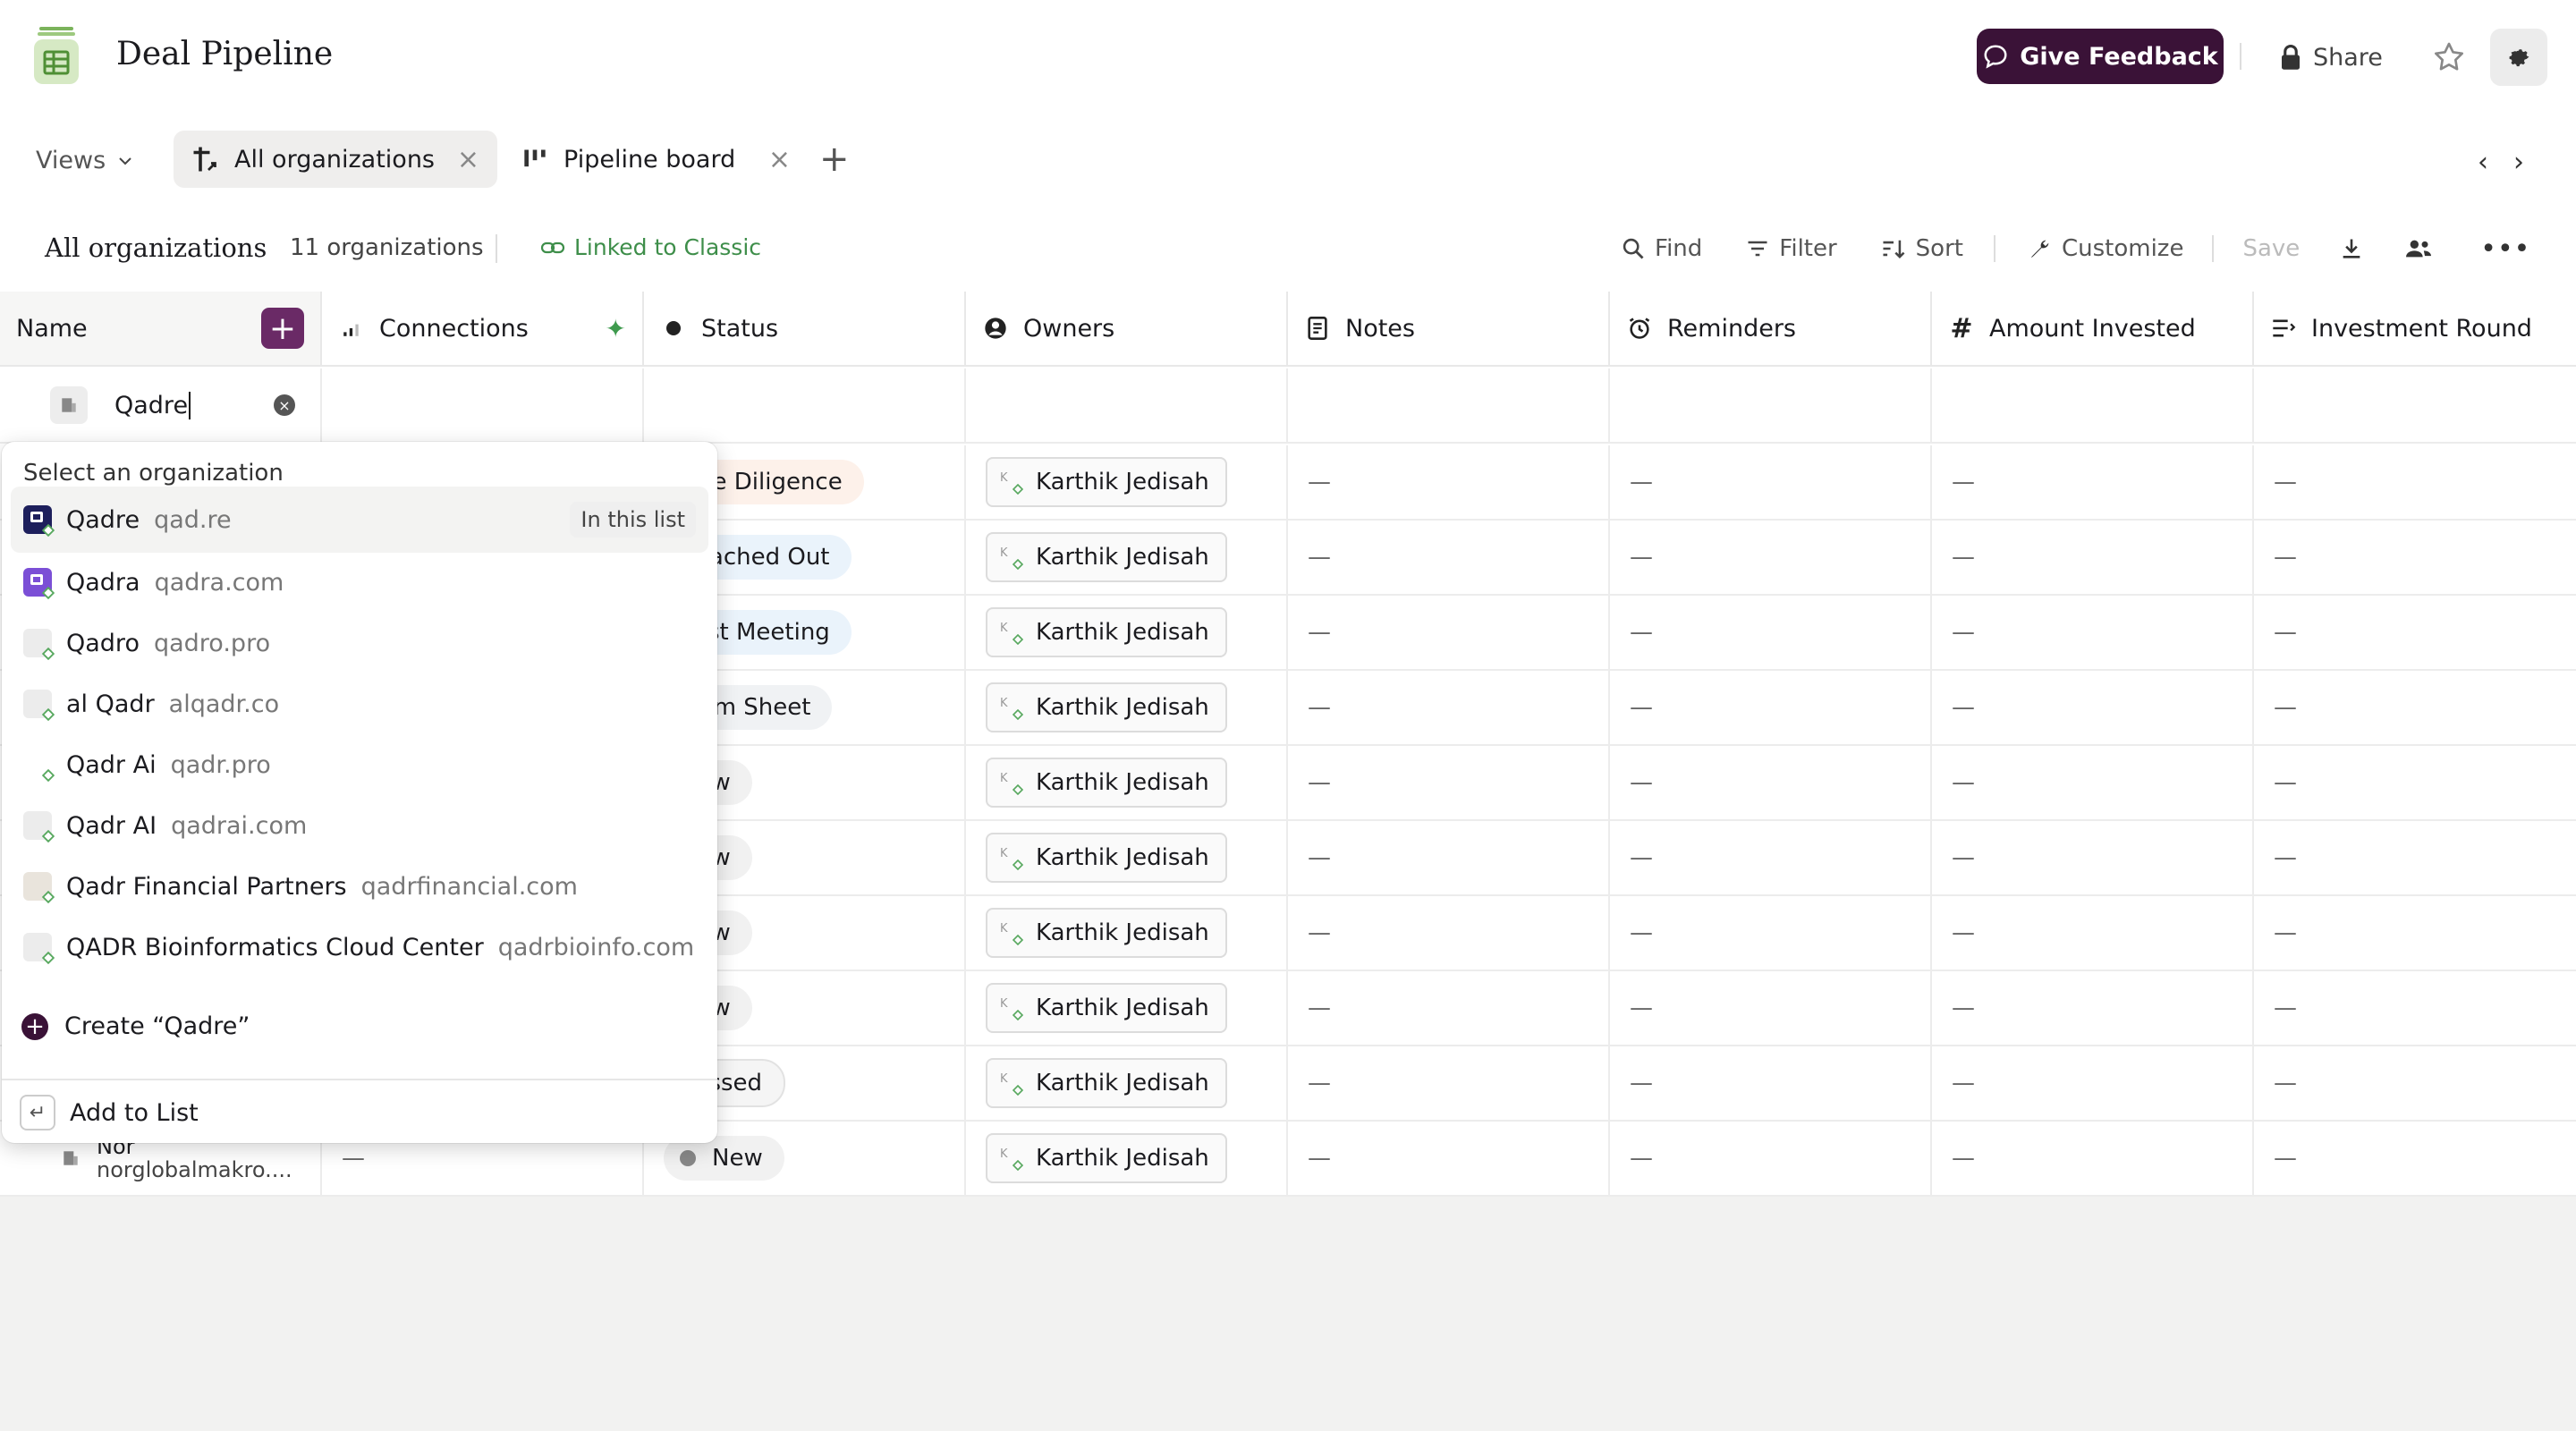 The image size is (2576, 1431). I want to click on chevron-left-icon: ‹, so click(2483, 162).